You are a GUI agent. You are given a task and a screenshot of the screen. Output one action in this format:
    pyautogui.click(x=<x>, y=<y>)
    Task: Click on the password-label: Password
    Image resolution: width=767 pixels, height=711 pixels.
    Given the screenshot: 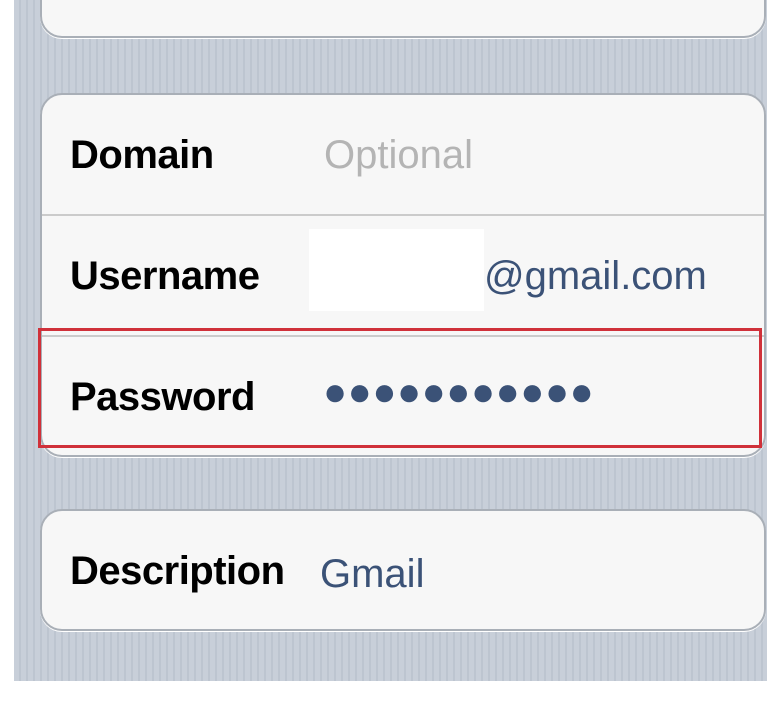 What is the action you would take?
    pyautogui.click(x=162, y=397)
    